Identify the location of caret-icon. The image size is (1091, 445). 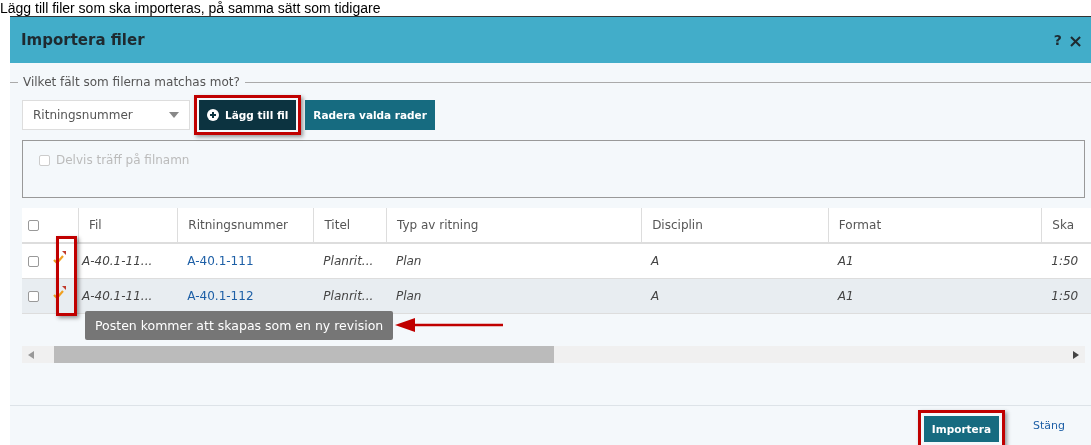
(174, 115).